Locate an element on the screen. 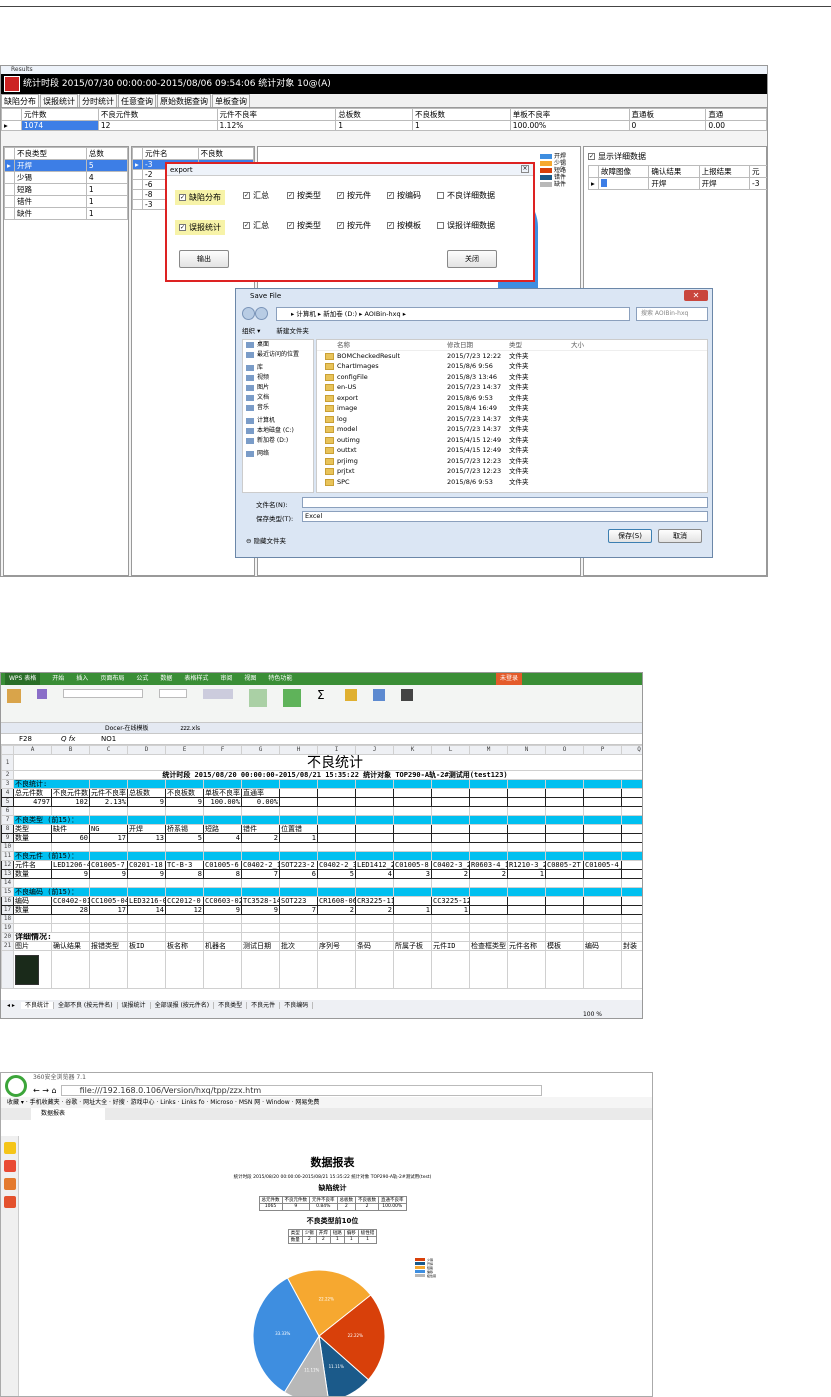 The image size is (831, 1397). menu-0: 开始 is located at coordinates (58, 679).